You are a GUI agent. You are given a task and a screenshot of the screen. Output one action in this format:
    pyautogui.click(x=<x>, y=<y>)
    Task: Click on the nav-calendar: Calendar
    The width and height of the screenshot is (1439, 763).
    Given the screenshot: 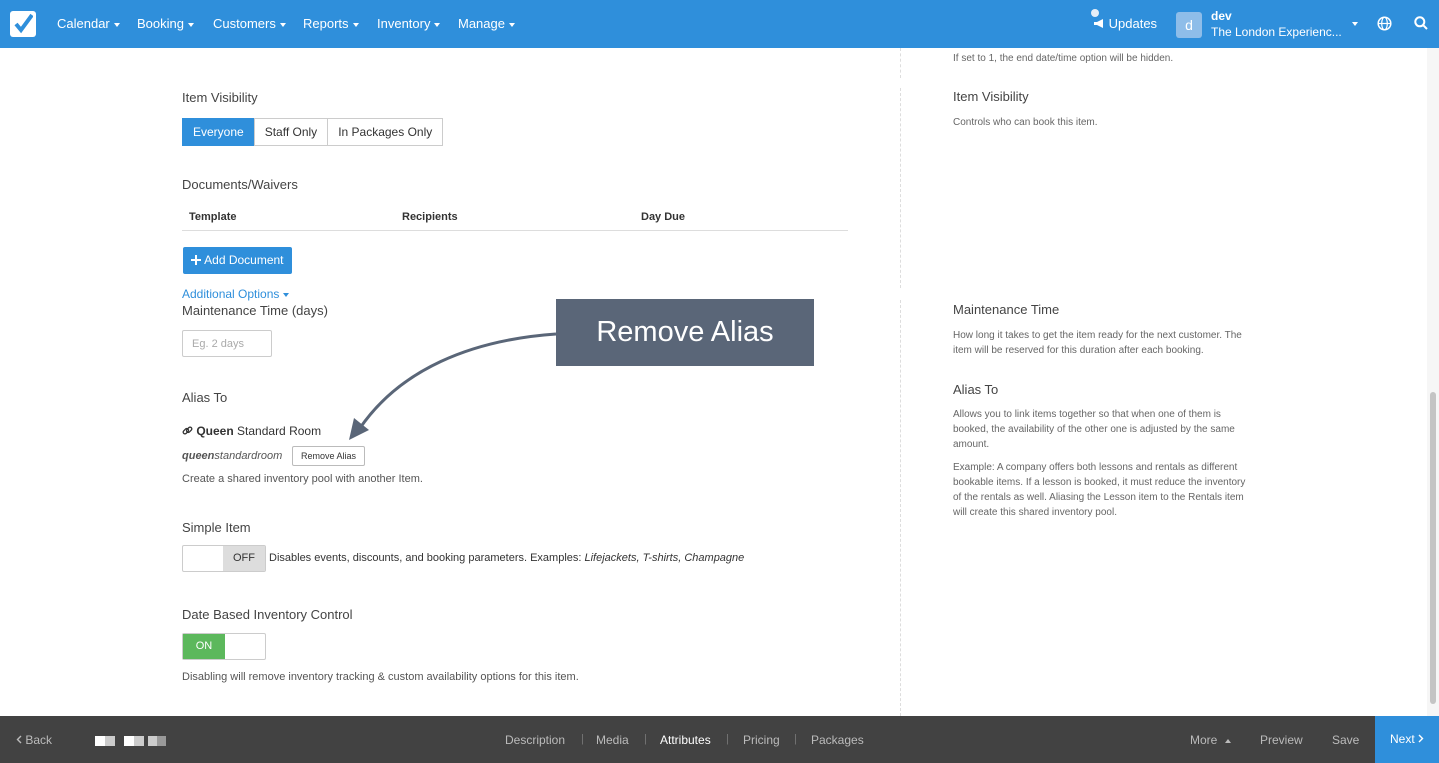 What is the action you would take?
    pyautogui.click(x=88, y=23)
    